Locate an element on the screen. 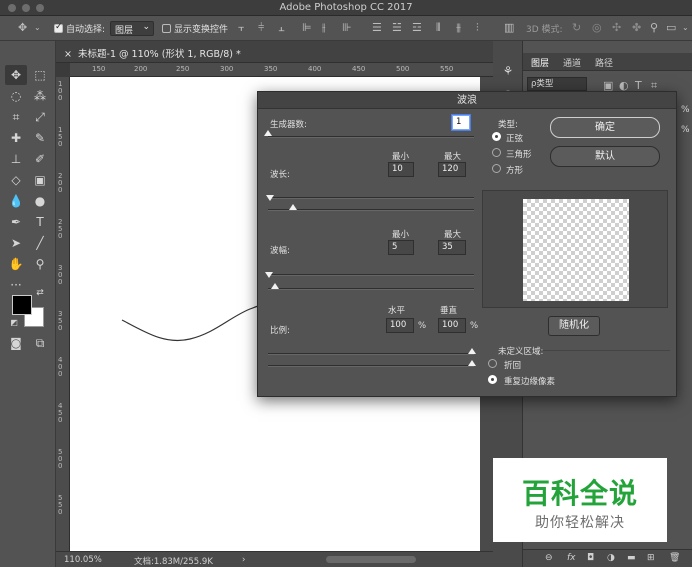  close-tab-icon: × is located at coordinates (68, 54).